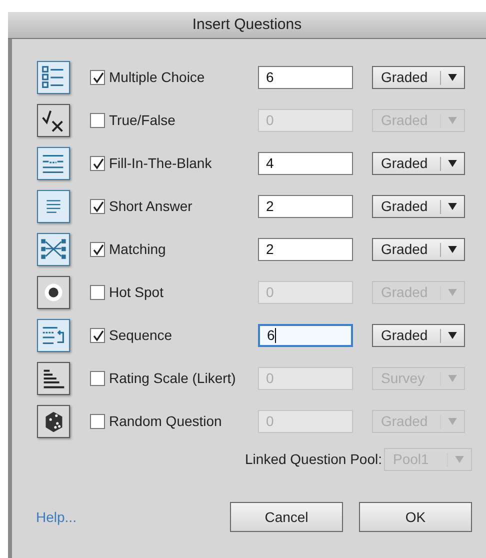 The height and width of the screenshot is (558, 486). What do you see at coordinates (140, 335) in the screenshot?
I see `question-type-label: Sequence` at bounding box center [140, 335].